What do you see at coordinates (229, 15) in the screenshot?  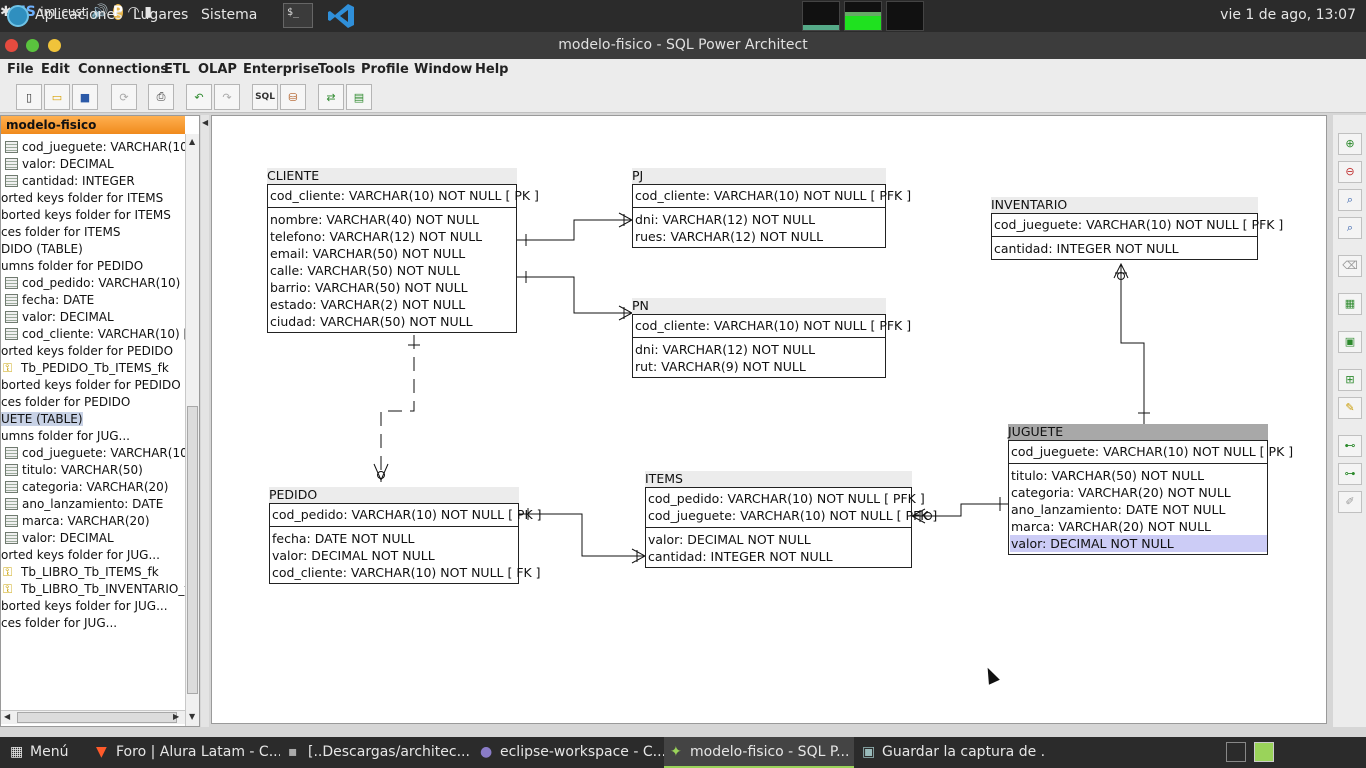 I see `menu-sistema: Sistema` at bounding box center [229, 15].